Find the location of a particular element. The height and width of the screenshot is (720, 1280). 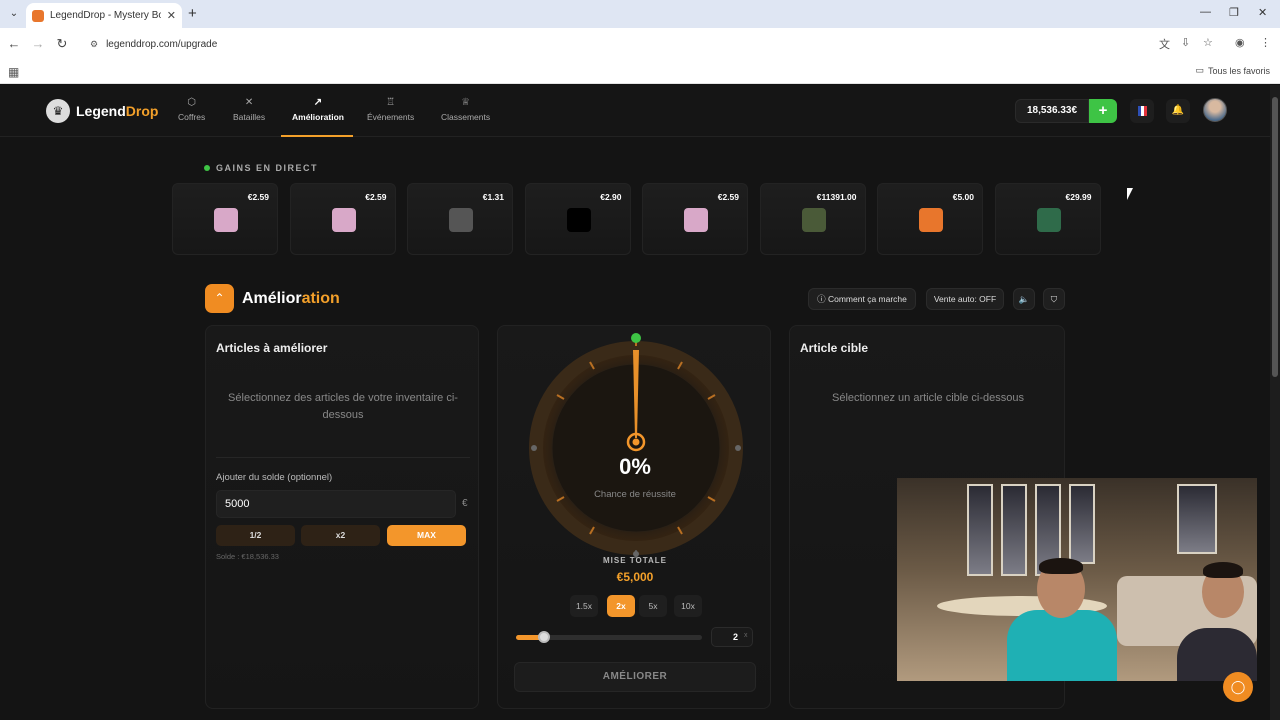

close-tab-icon: ✕ is located at coordinates (171, 15).